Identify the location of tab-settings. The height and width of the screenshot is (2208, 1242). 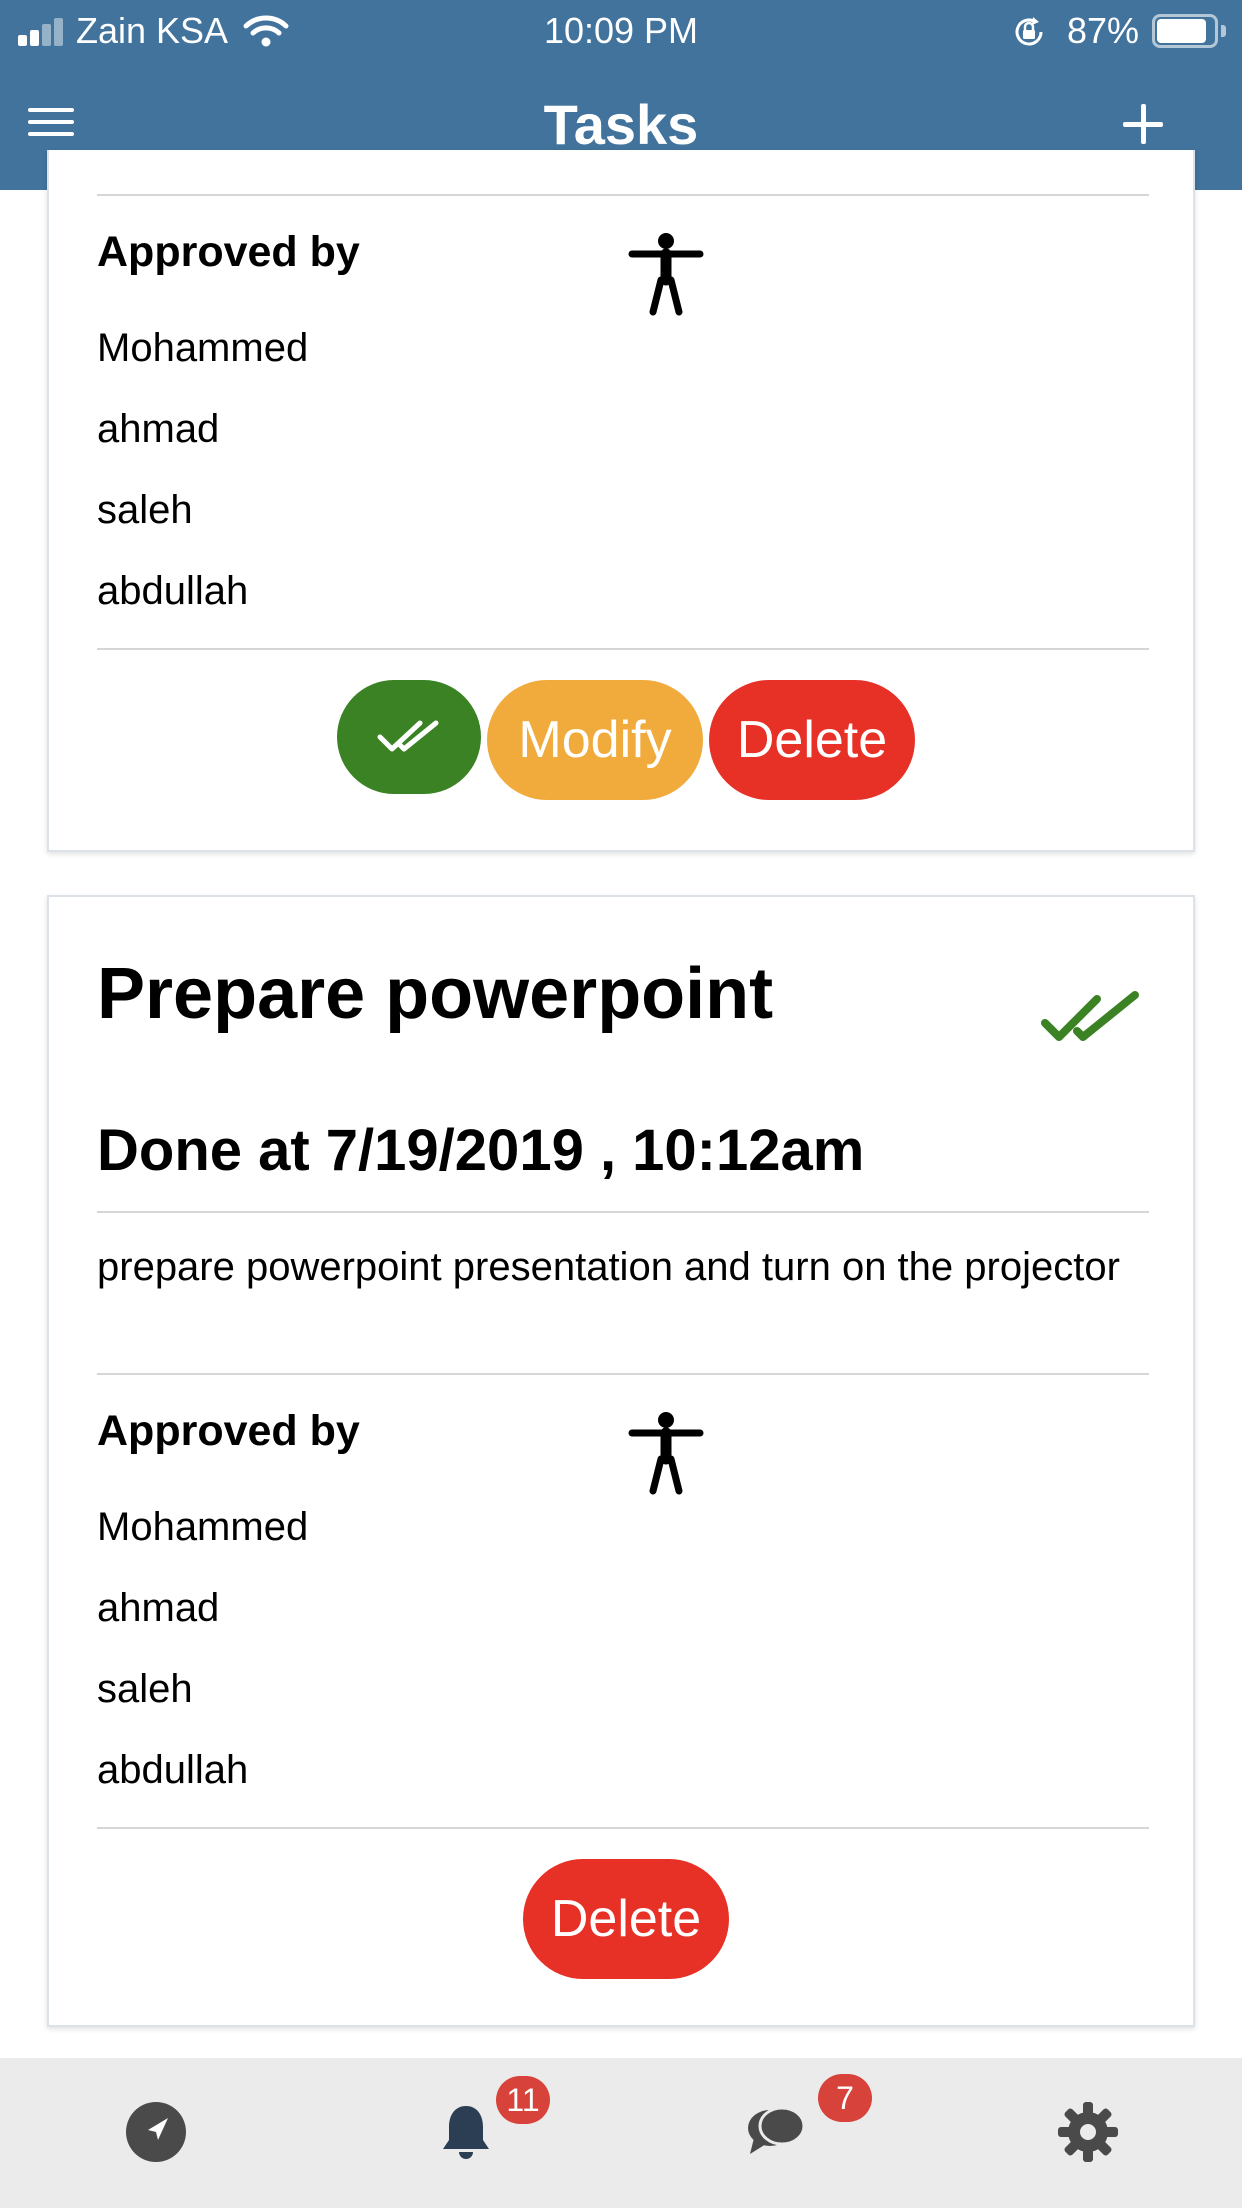
(1088, 2132).